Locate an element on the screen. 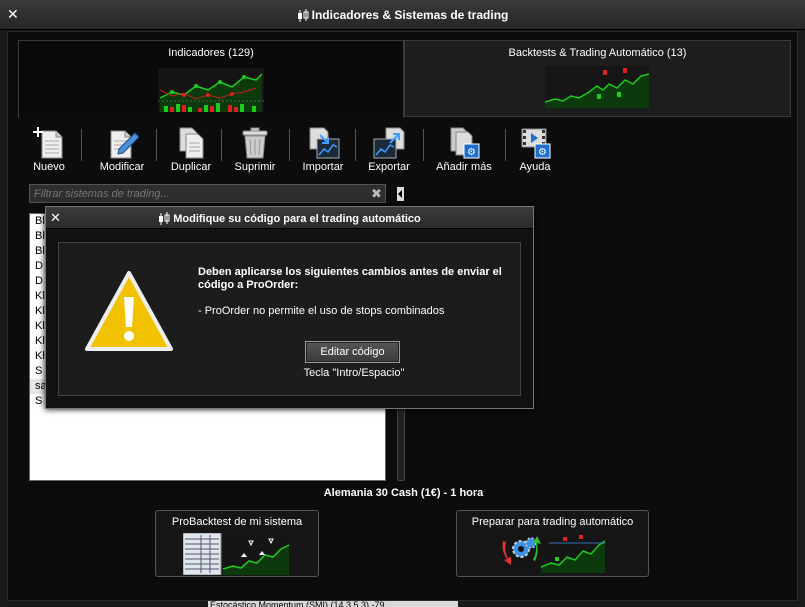  edit-code-button: Editar código is located at coordinates (352, 352).